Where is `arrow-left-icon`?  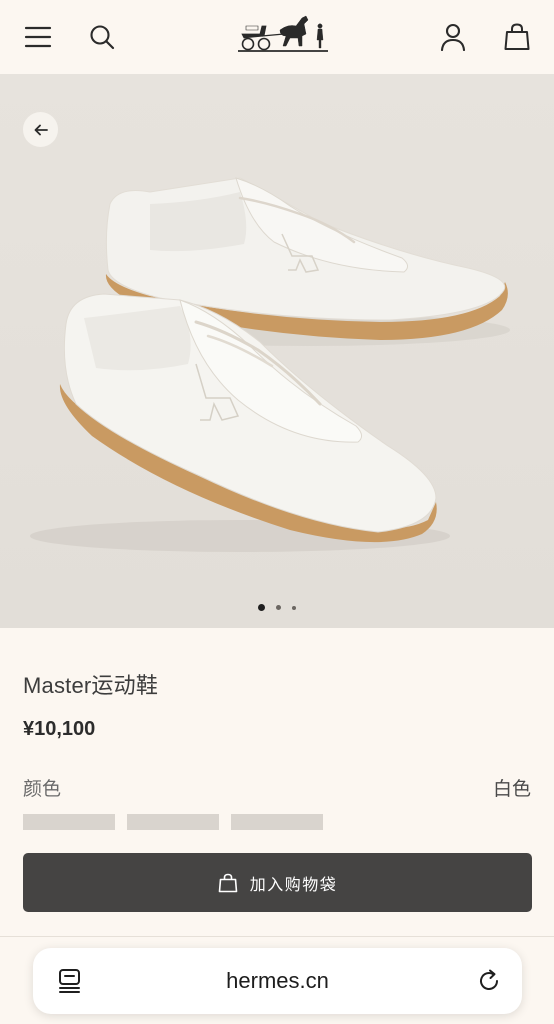 arrow-left-icon is located at coordinates (41, 130).